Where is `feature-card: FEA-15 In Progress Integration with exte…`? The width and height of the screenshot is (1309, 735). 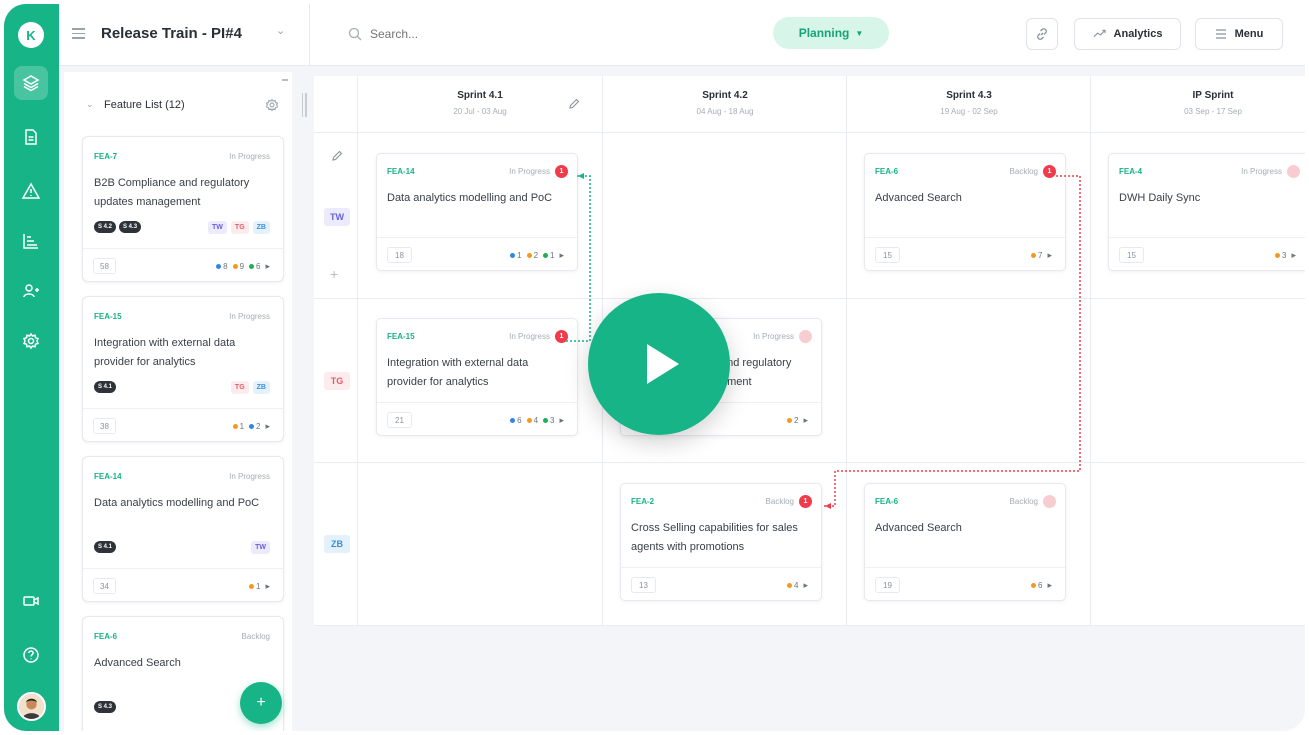 feature-card: FEA-15 In Progress Integration with exte… is located at coordinates (183, 369).